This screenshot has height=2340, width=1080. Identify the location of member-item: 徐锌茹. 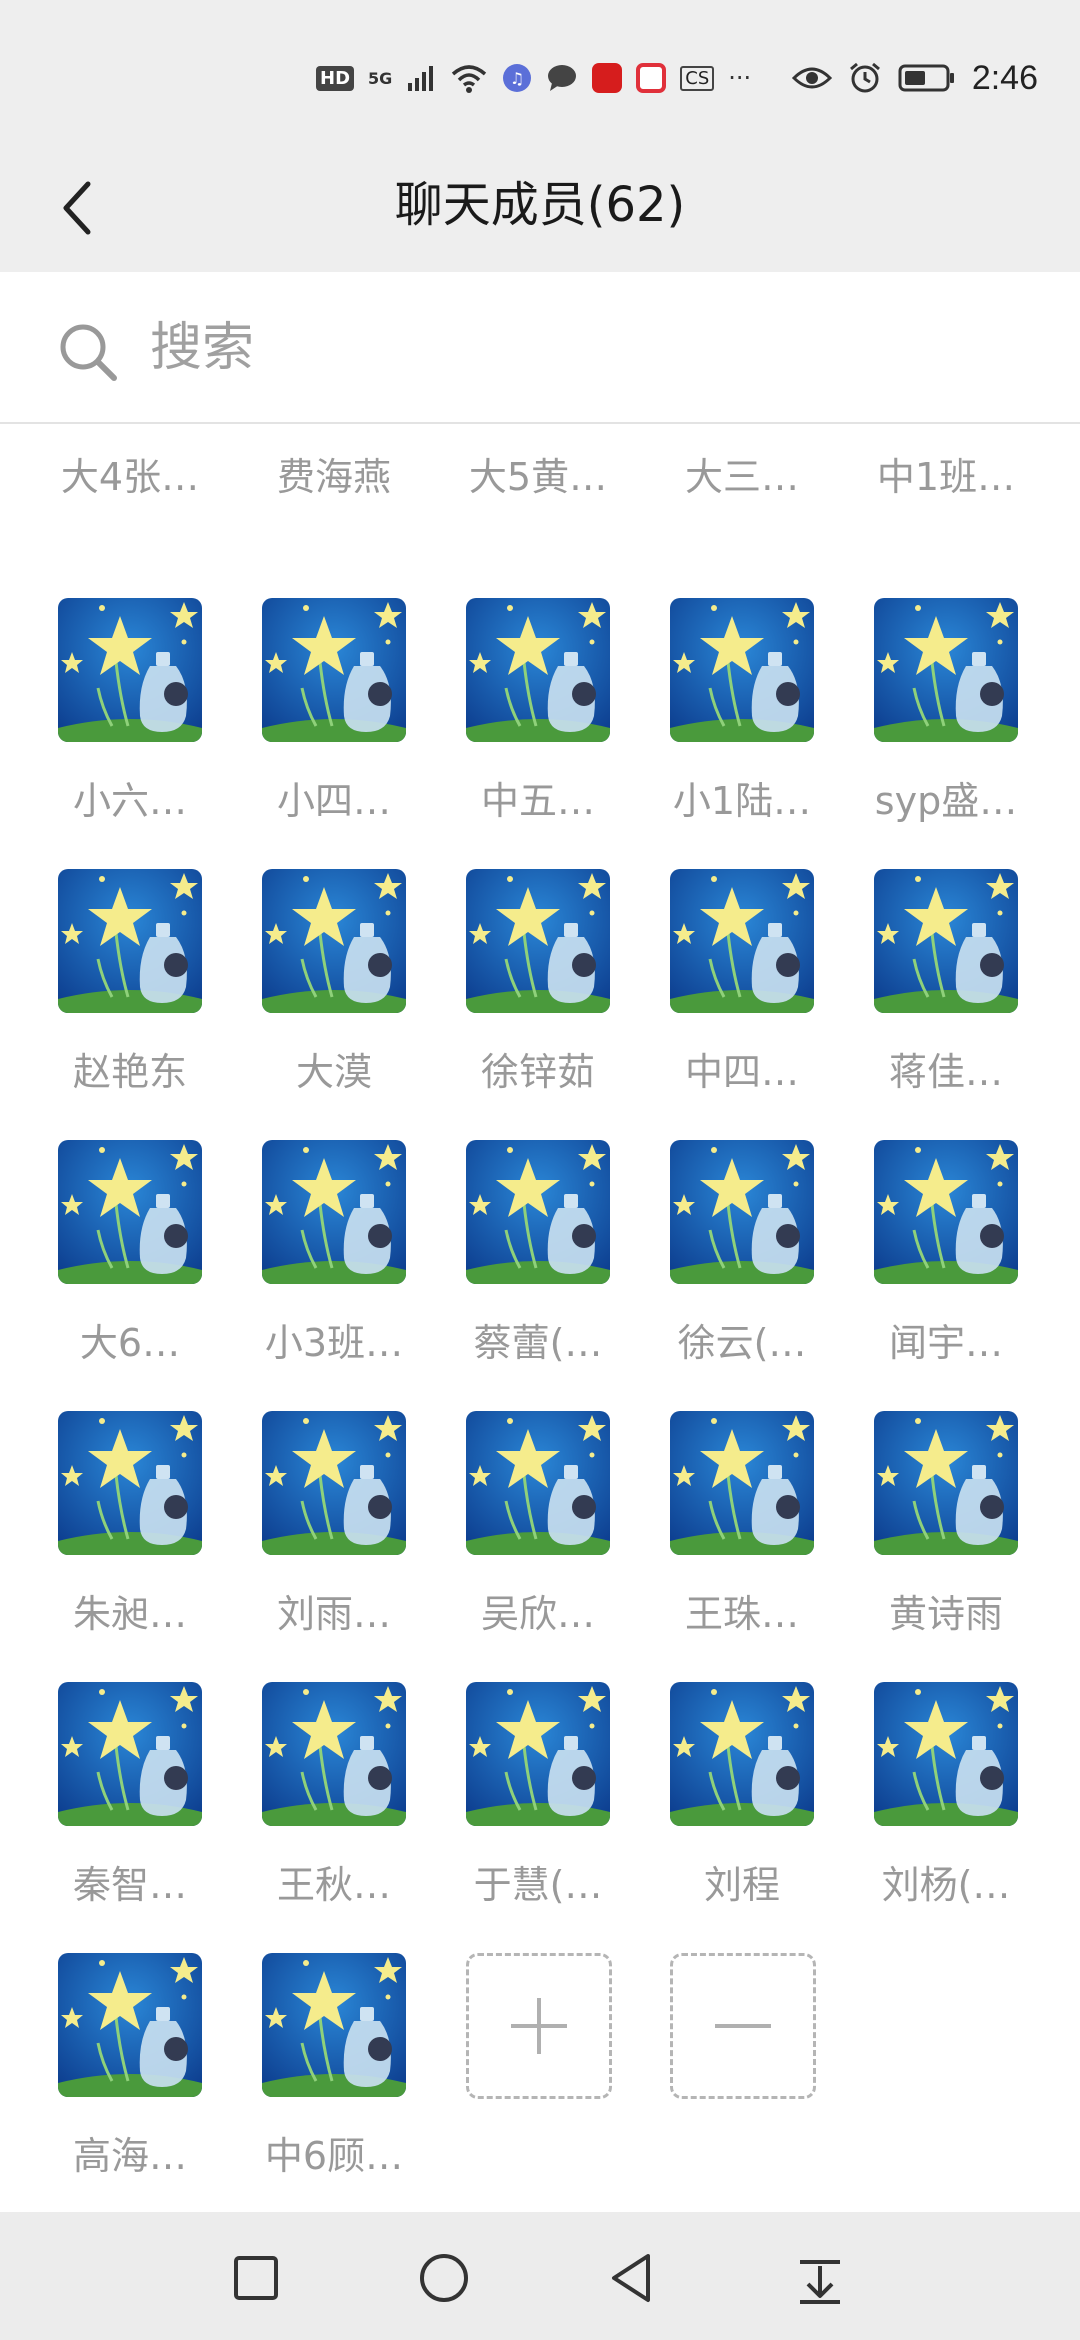
(538, 984).